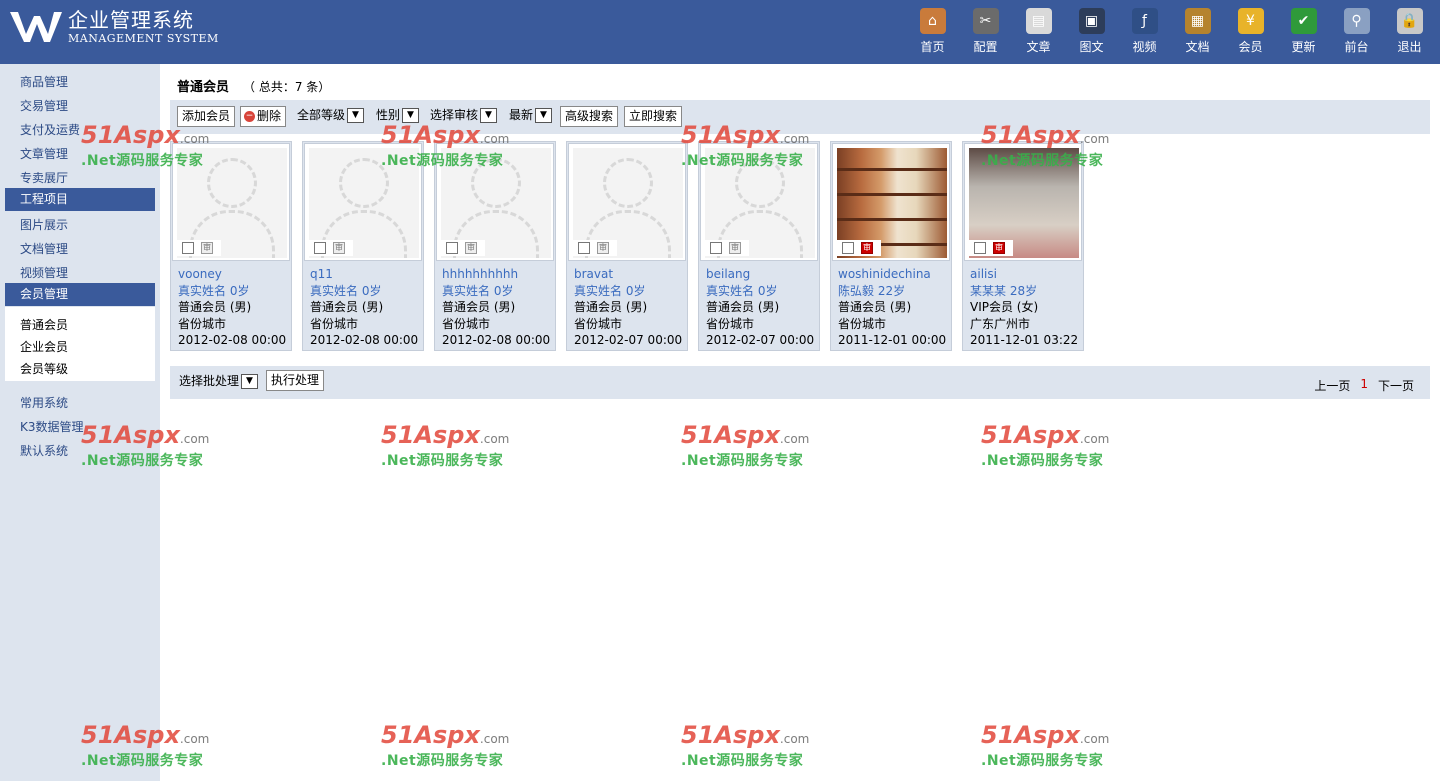 The width and height of the screenshot is (1440, 781). What do you see at coordinates (44, 153) in the screenshot?
I see `sidebar-item-articles: 文章管理` at bounding box center [44, 153].